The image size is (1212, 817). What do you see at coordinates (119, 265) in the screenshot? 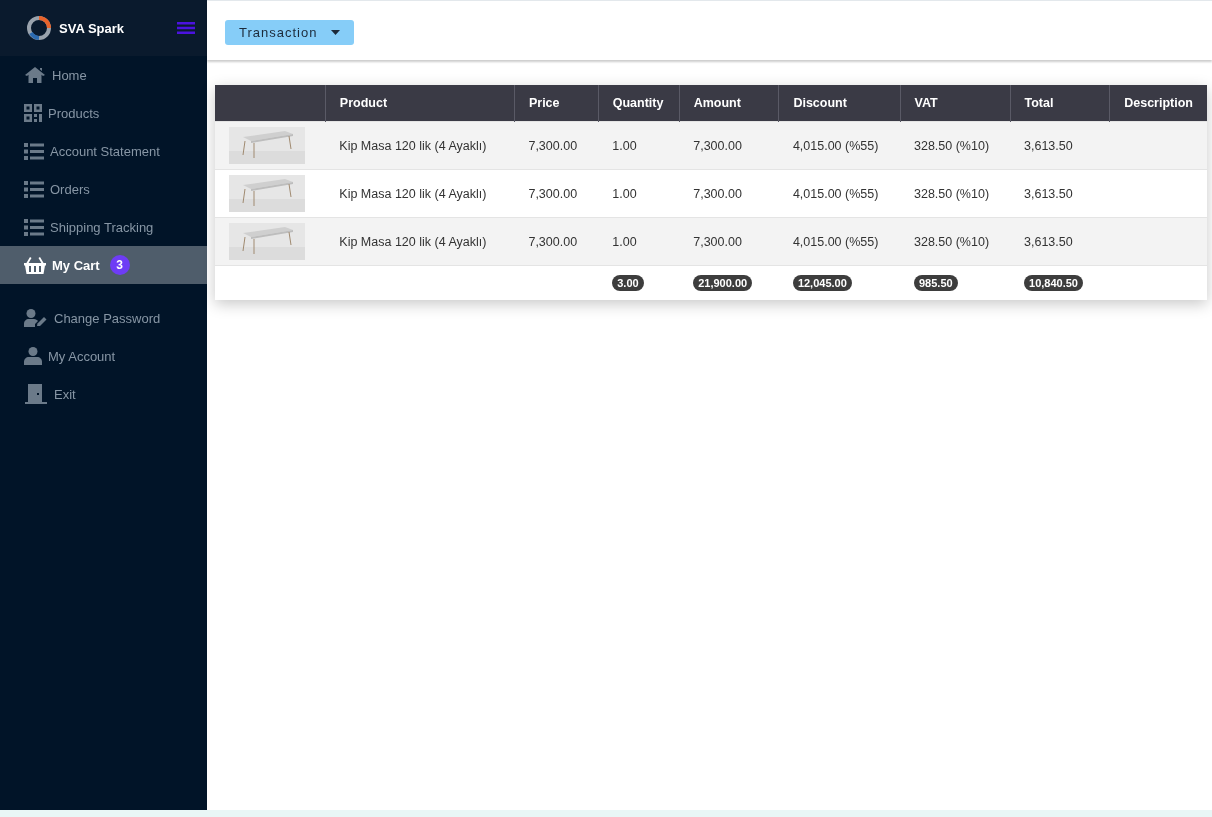
I see `count-badge: 3` at bounding box center [119, 265].